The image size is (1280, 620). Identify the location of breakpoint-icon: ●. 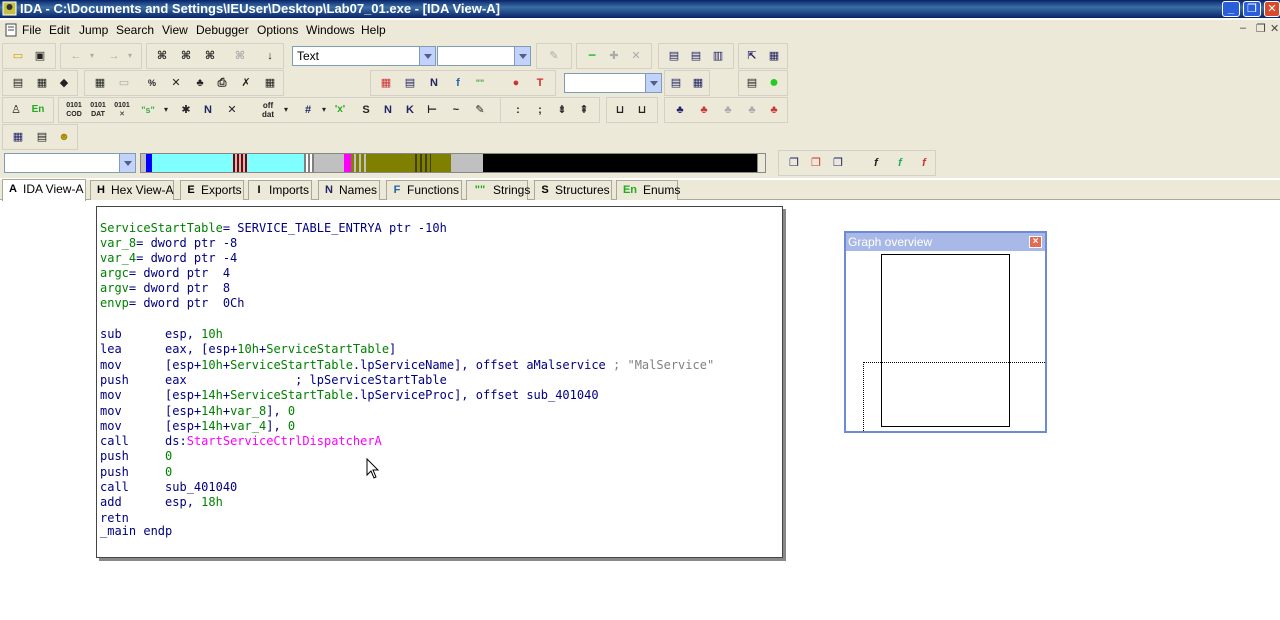
(516, 83).